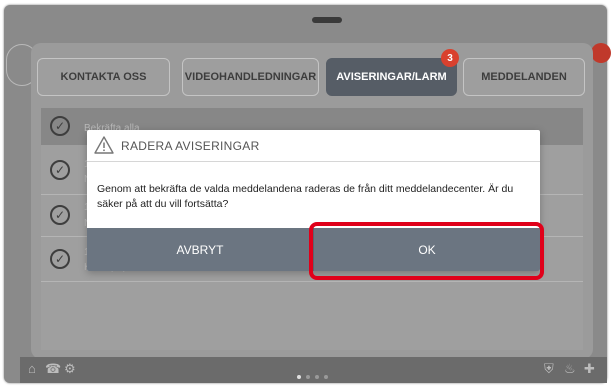 This screenshot has width=611, height=387. What do you see at coordinates (250, 77) in the screenshot?
I see `tab-video-tutorials: VIDEOHANDLEDNINGAR` at bounding box center [250, 77].